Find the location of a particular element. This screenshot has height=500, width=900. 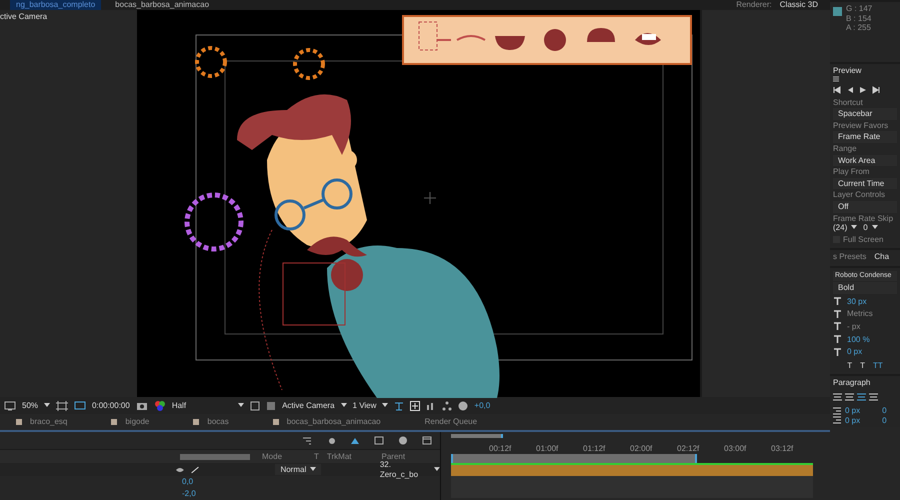

property-value: 0,0 is located at coordinates (188, 482).